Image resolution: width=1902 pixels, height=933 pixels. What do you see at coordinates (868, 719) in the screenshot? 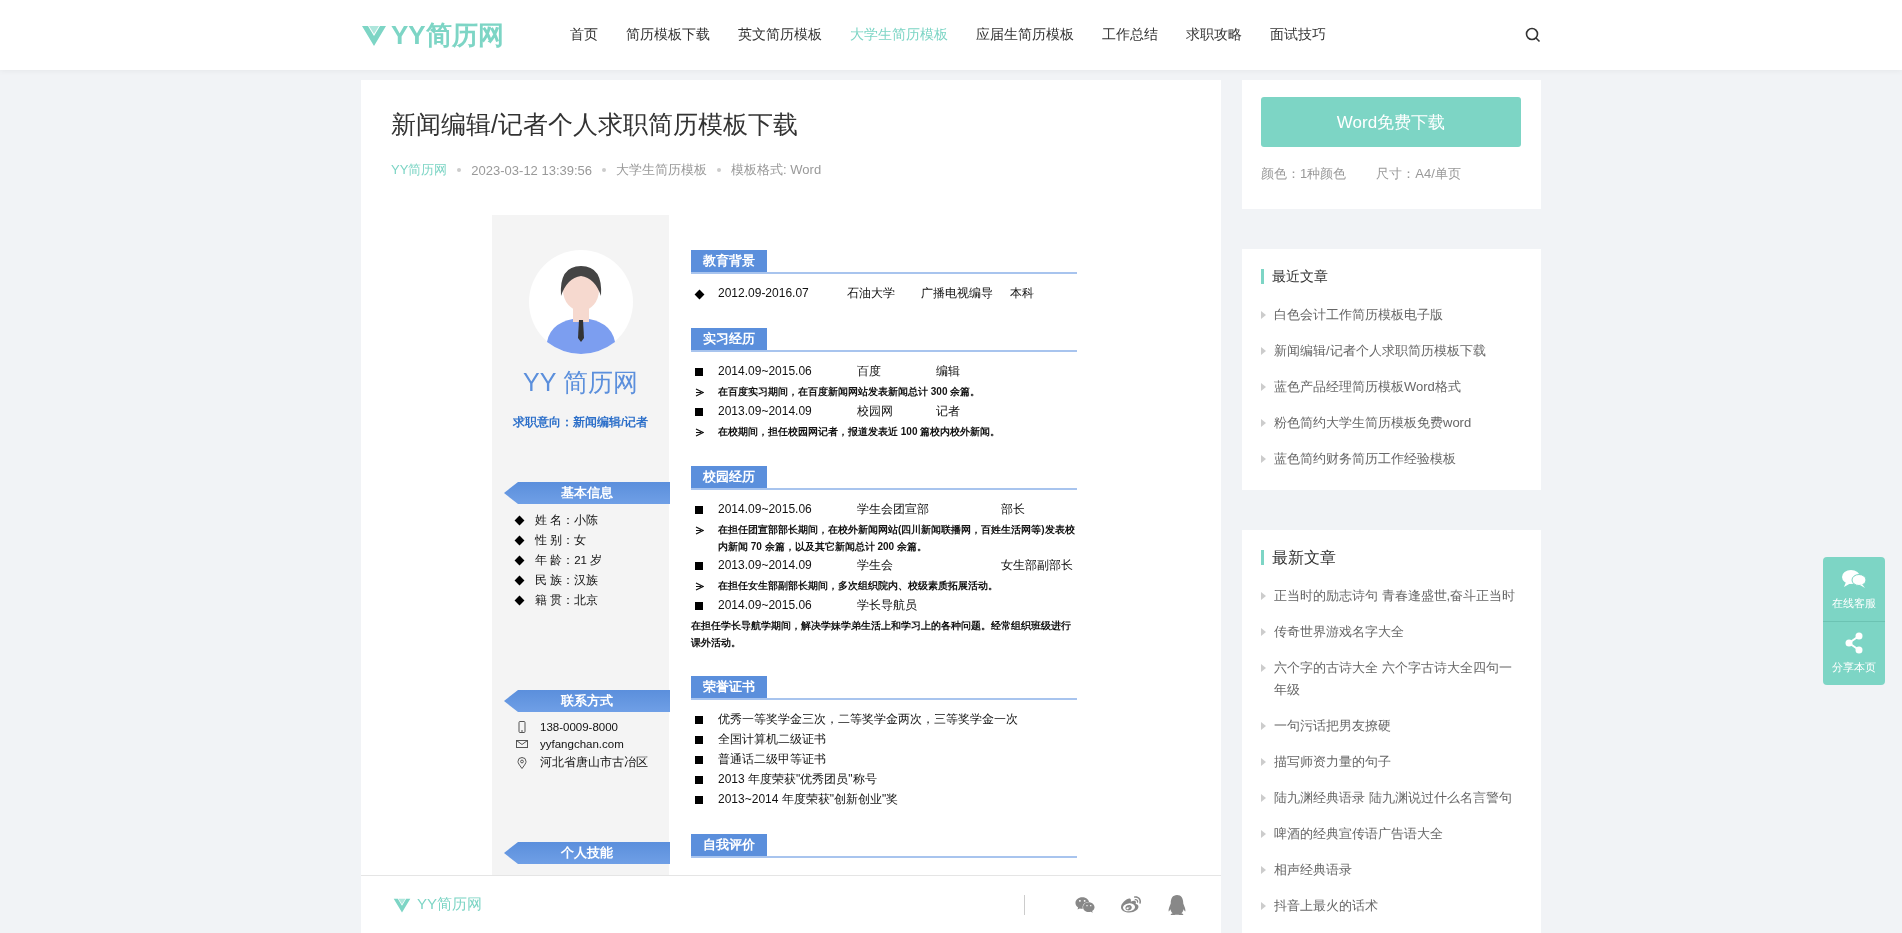
I see `entry-field: 优秀一等奖学金三次，二等奖学金两次，三等奖学金一次` at bounding box center [868, 719].